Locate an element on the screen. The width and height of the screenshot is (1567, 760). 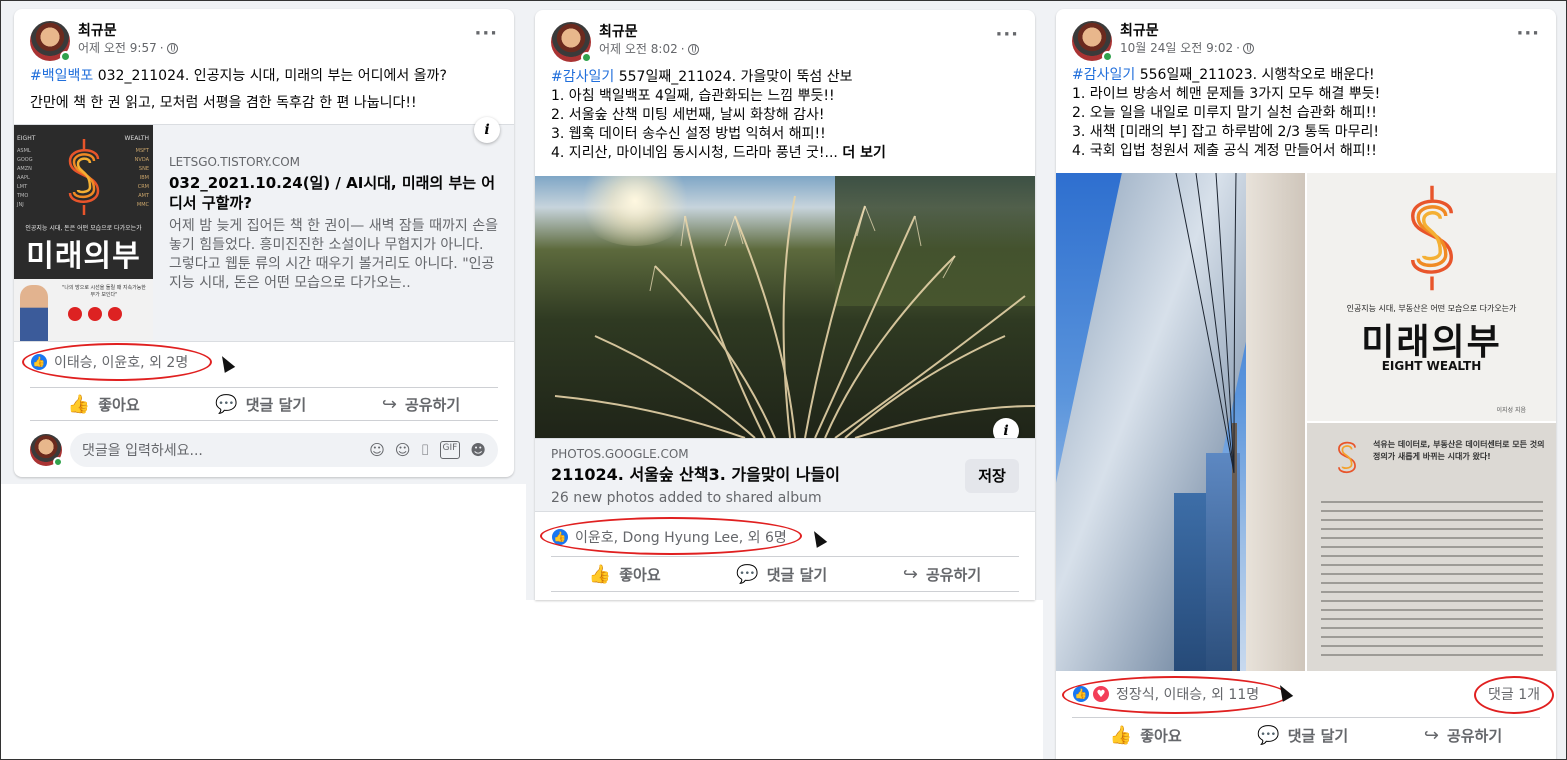
post-header: 최규문 어제 오전 9:57 · is located at coordinates (104, 41).